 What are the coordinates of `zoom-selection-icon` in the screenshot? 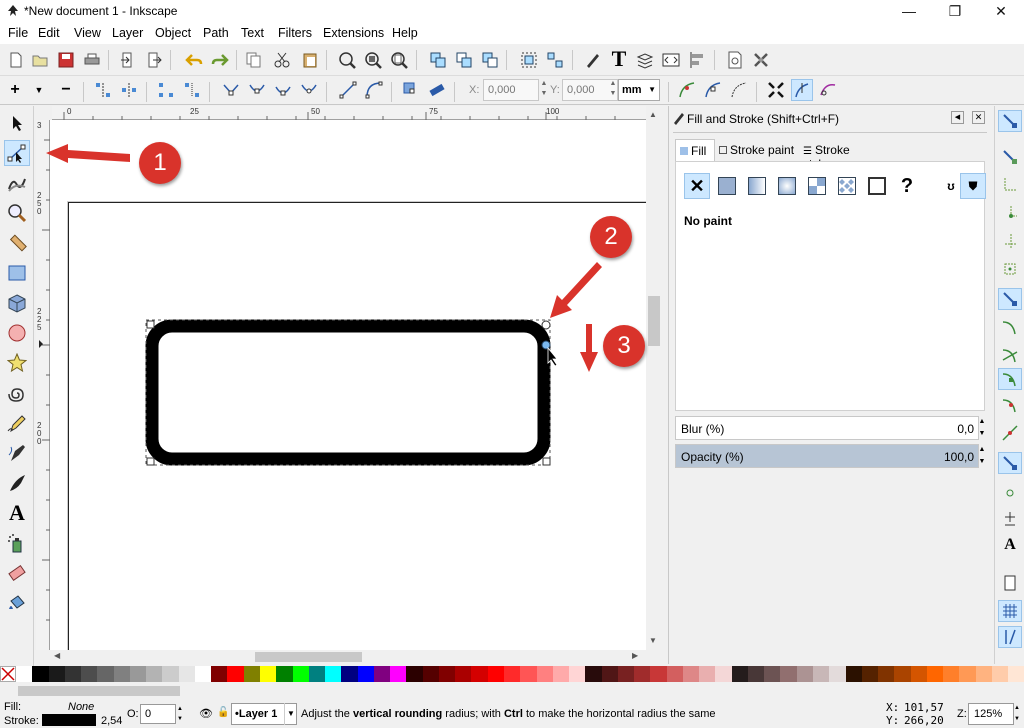 It's located at (347, 60).